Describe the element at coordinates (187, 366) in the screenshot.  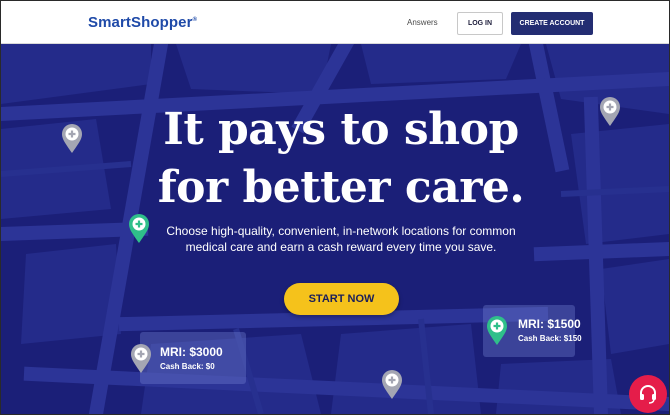
I see `price-card-cashback: Cash Back: $0` at that location.